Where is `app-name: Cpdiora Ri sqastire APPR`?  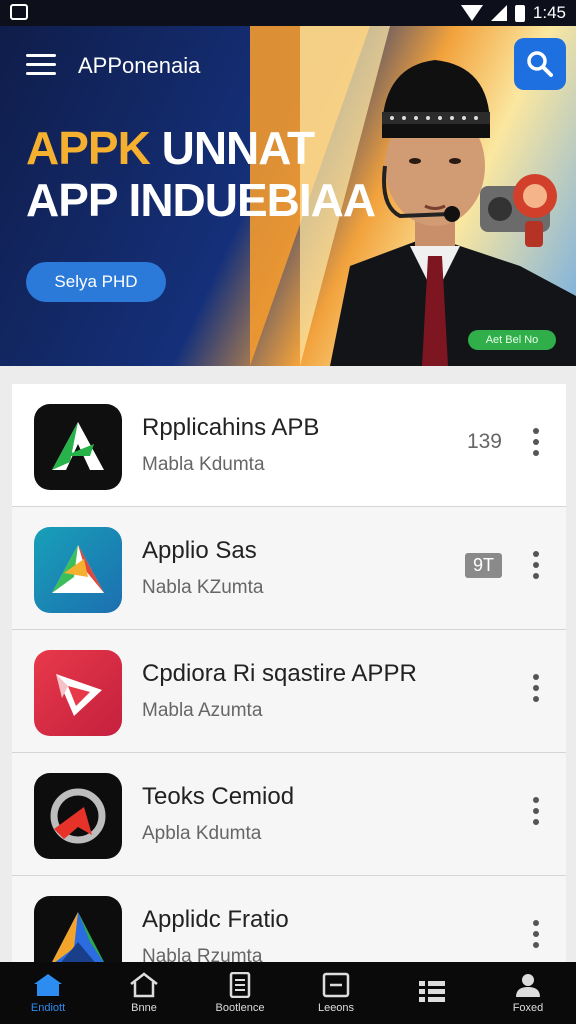 app-name: Cpdiora Ri sqastire APPR is located at coordinates (279, 673).